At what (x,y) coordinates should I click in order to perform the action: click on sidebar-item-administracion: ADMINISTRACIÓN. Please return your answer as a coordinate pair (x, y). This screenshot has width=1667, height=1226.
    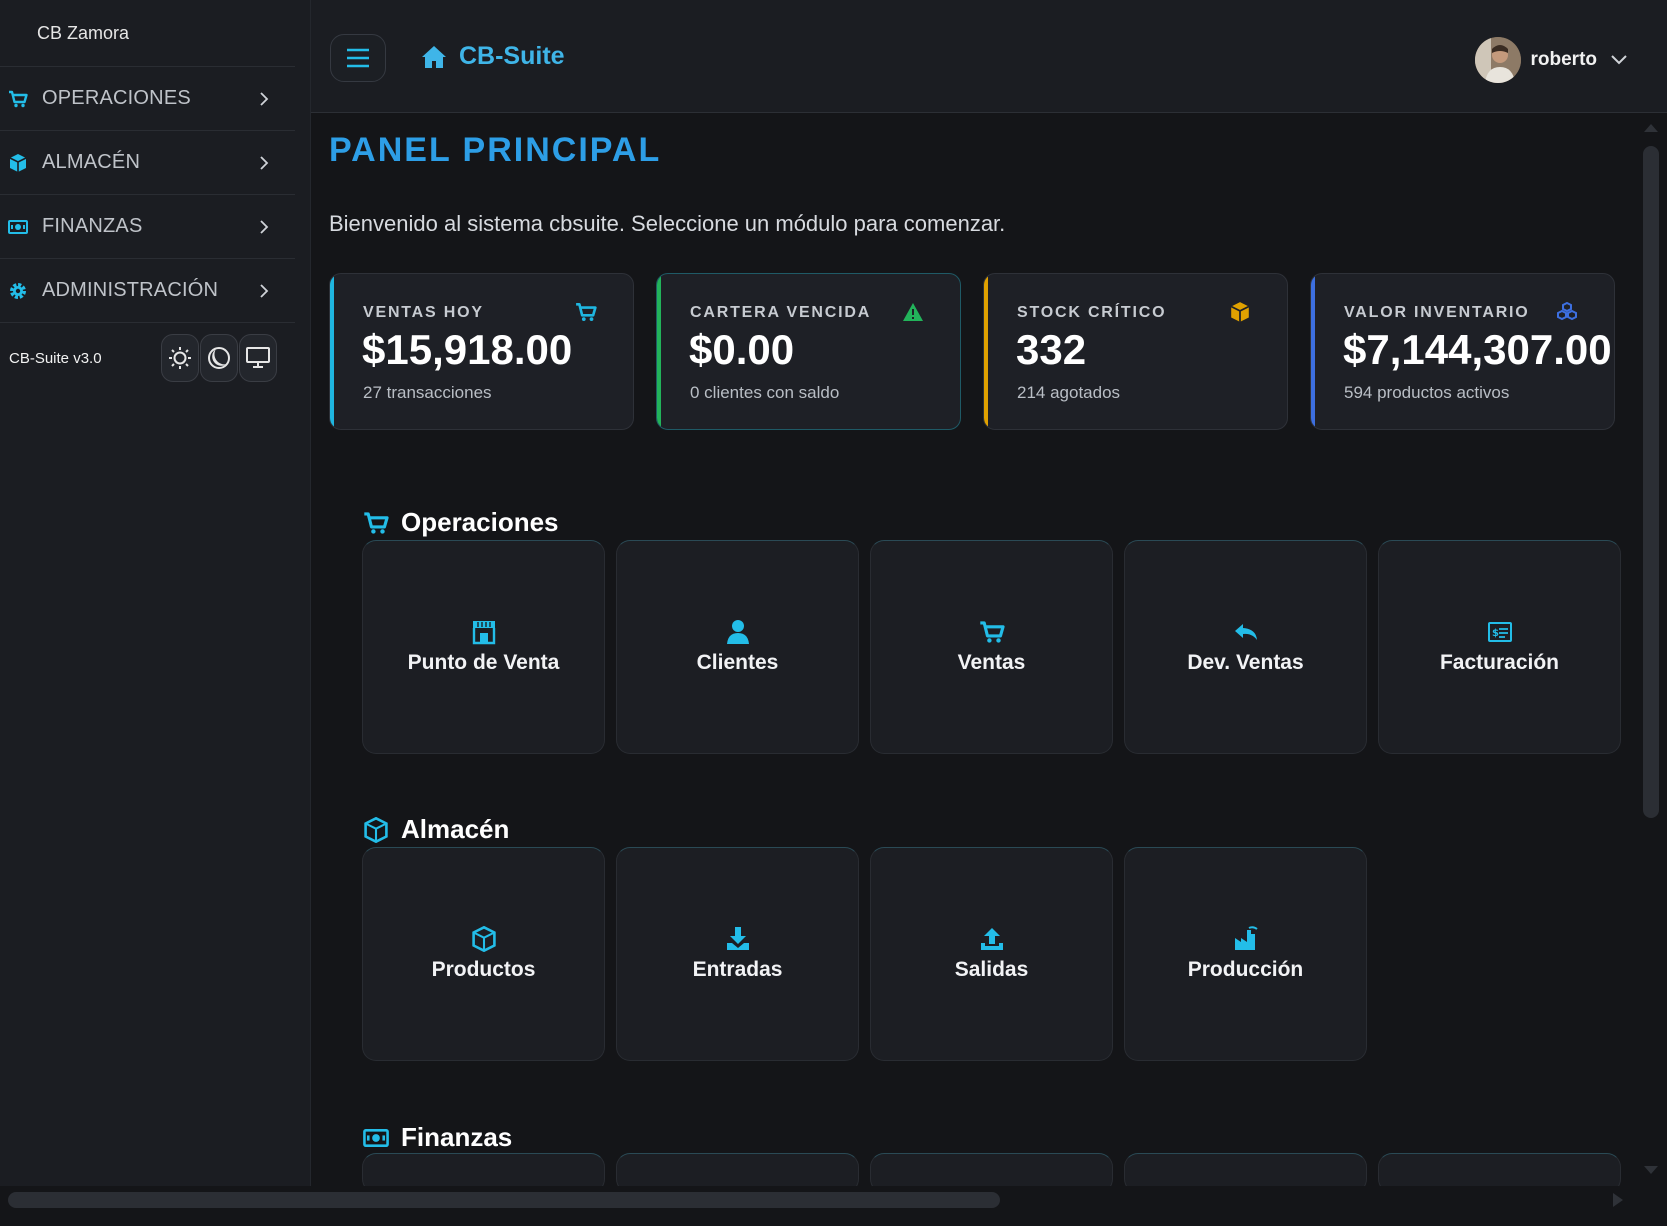
    Looking at the image, I should click on (147, 291).